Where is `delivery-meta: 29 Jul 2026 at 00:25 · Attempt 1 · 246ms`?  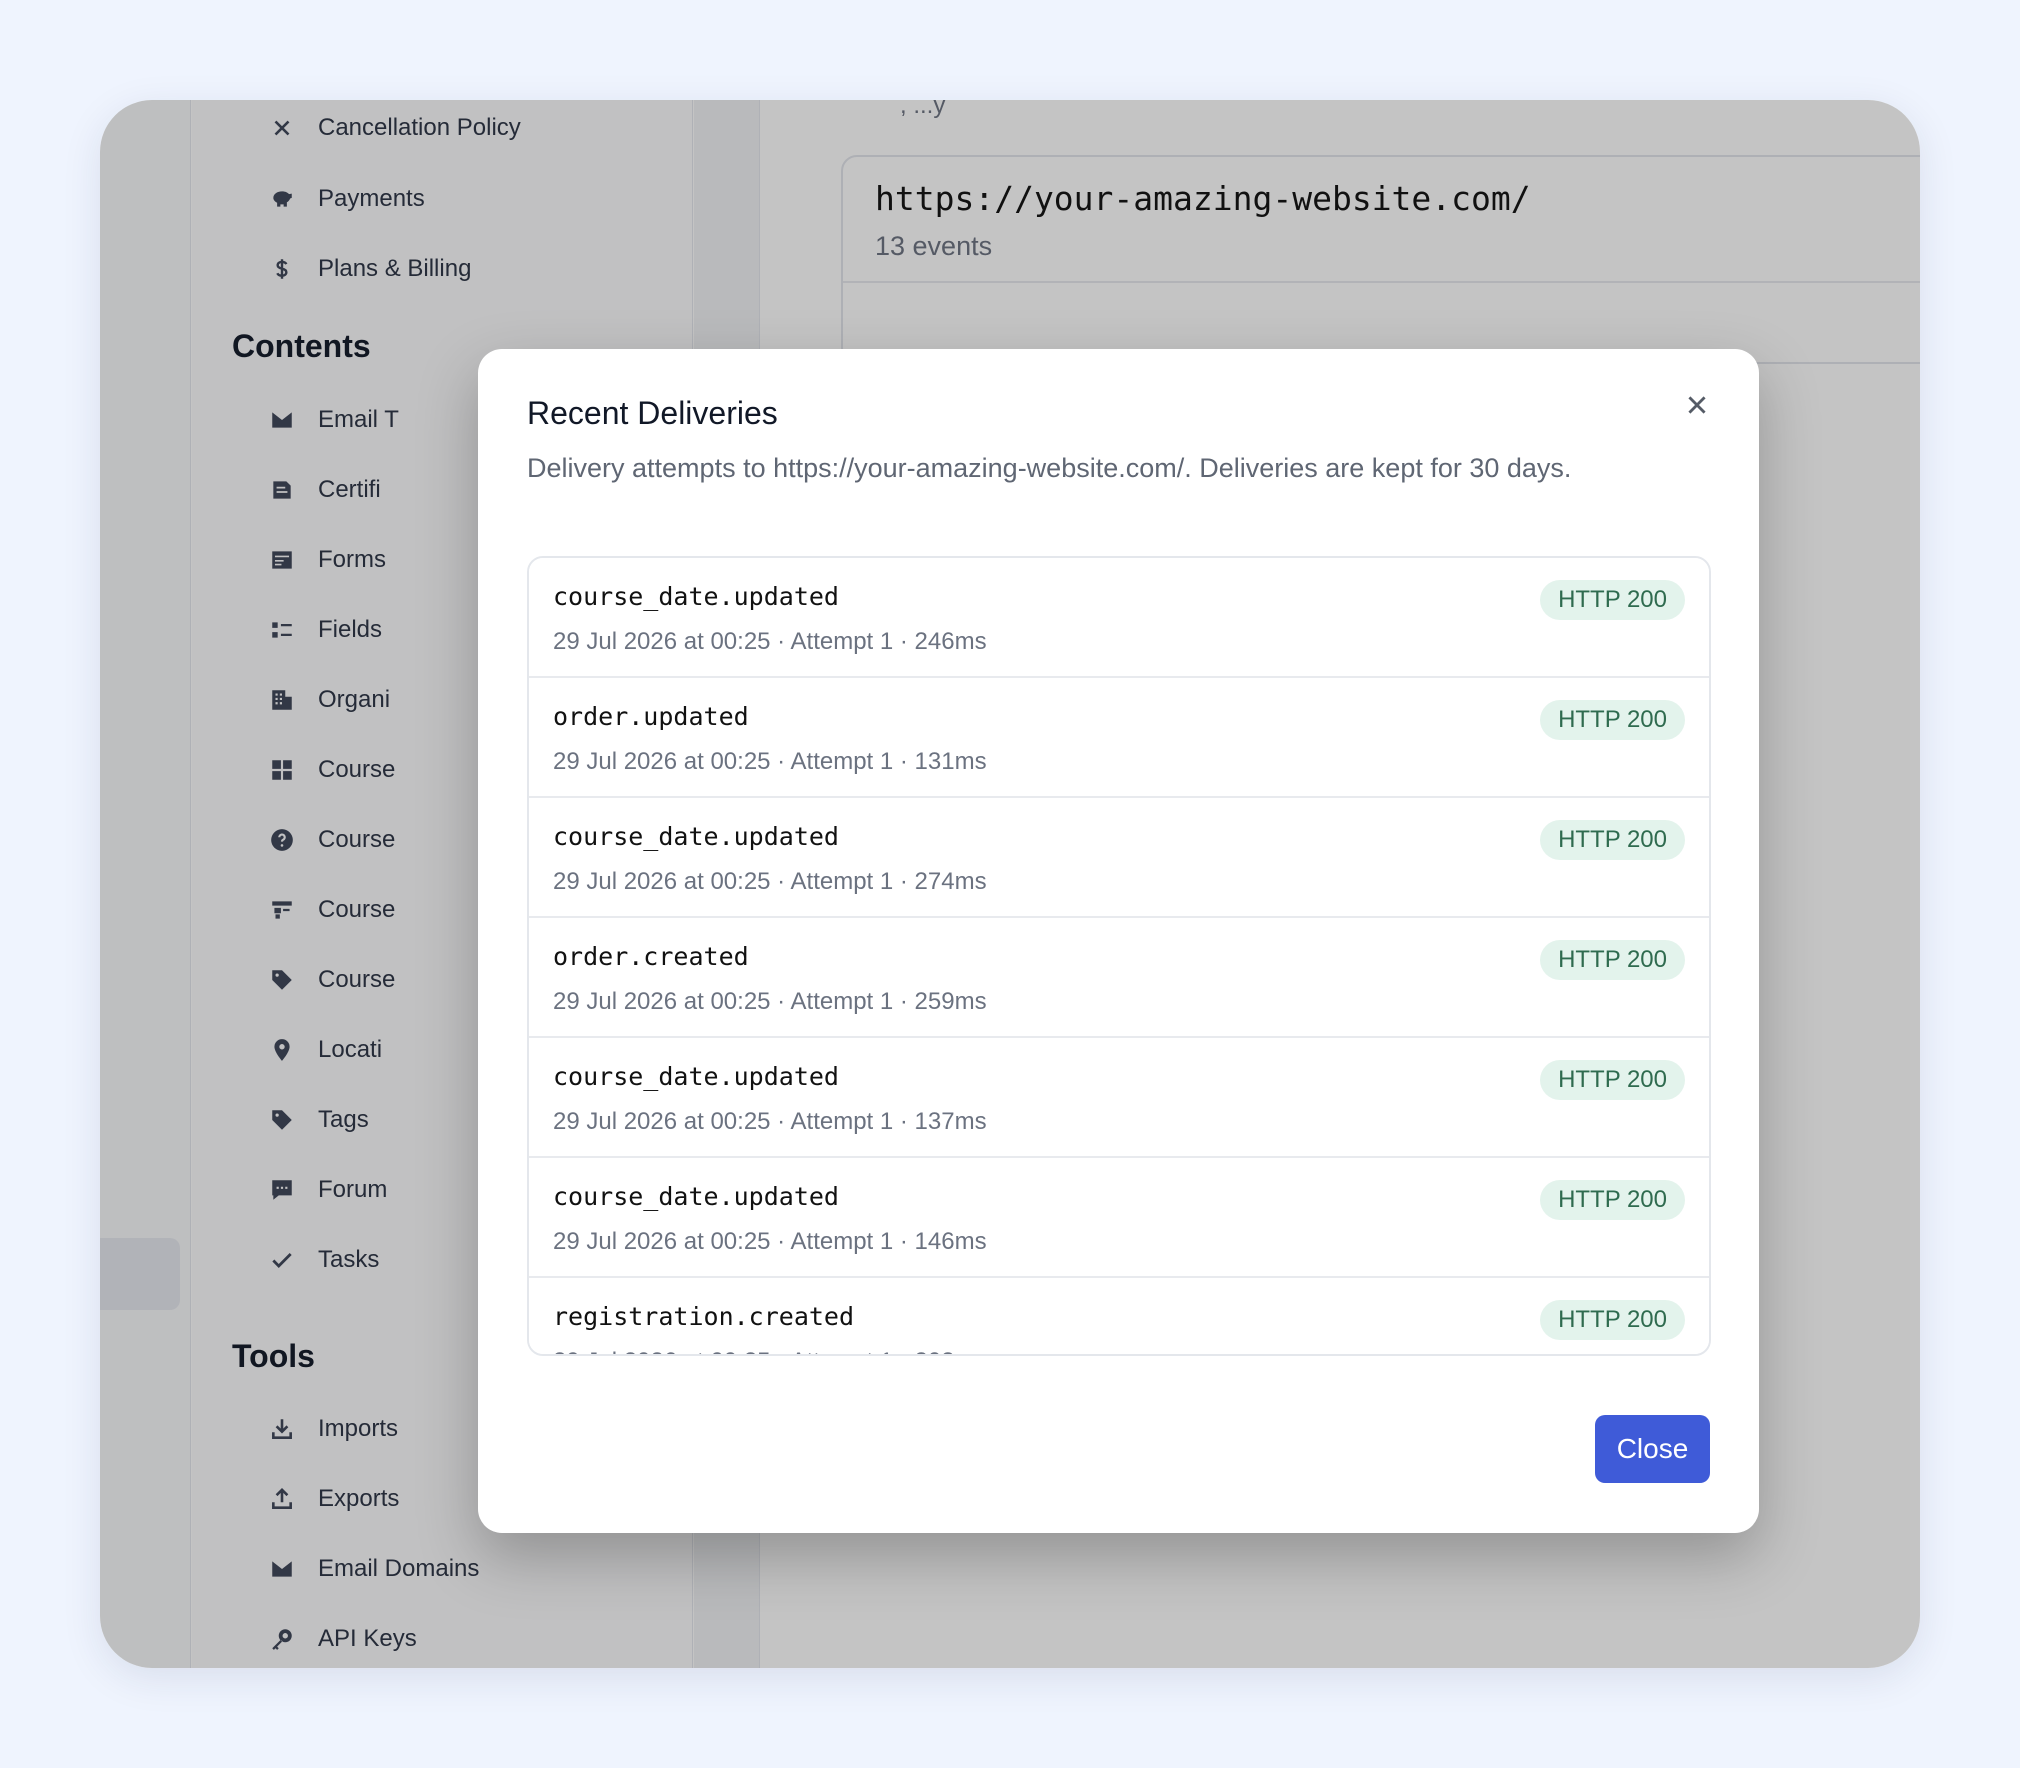 delivery-meta: 29 Jul 2026 at 00:25 · Attempt 1 · 246ms is located at coordinates (770, 641).